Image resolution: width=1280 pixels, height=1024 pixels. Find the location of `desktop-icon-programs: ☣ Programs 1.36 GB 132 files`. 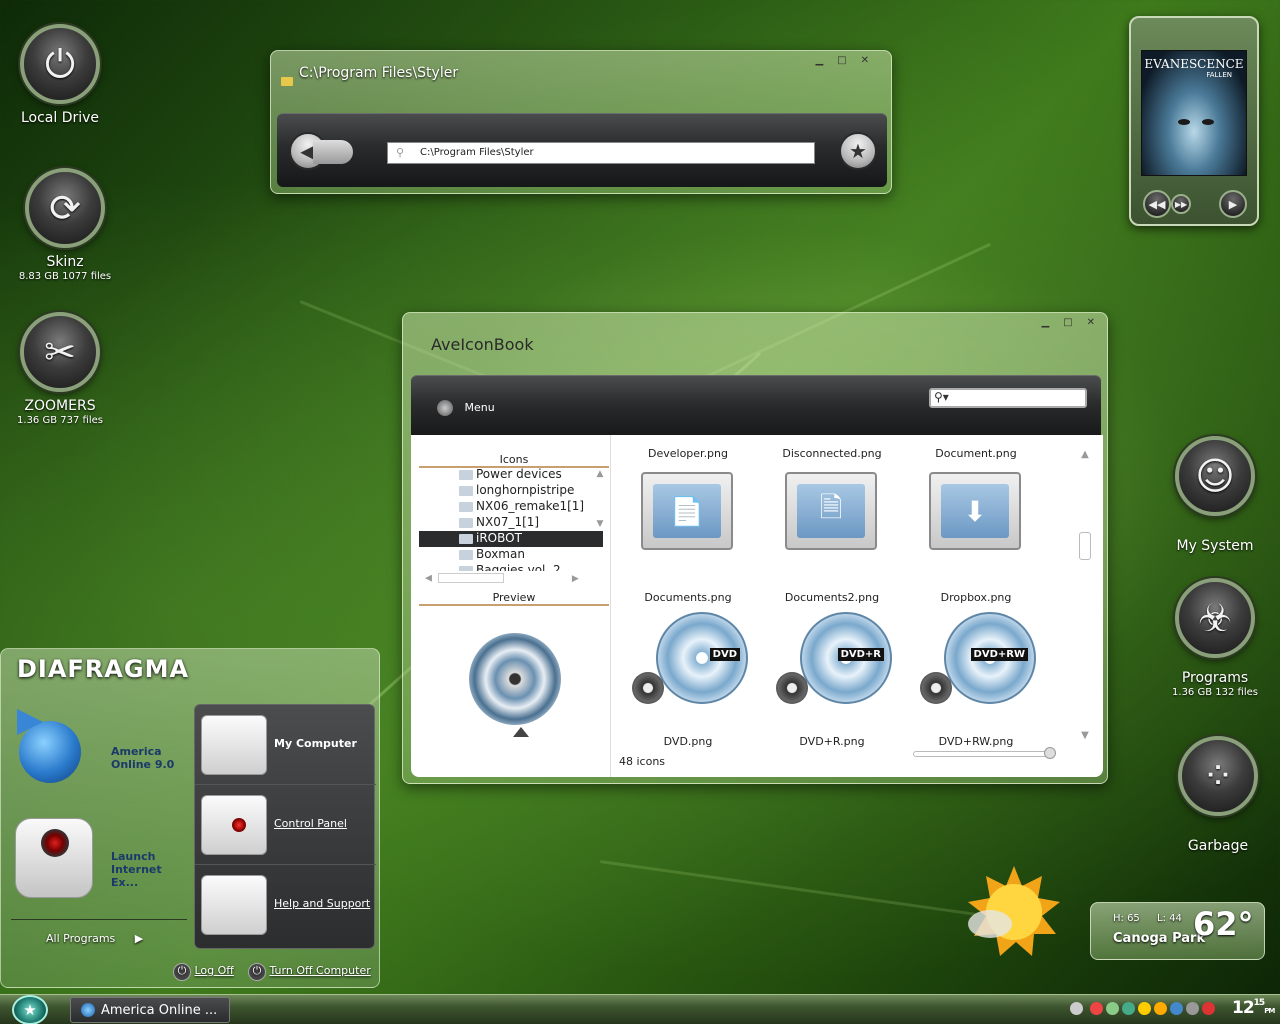

desktop-icon-programs: ☣ Programs 1.36 GB 132 files is located at coordinates (1215, 638).